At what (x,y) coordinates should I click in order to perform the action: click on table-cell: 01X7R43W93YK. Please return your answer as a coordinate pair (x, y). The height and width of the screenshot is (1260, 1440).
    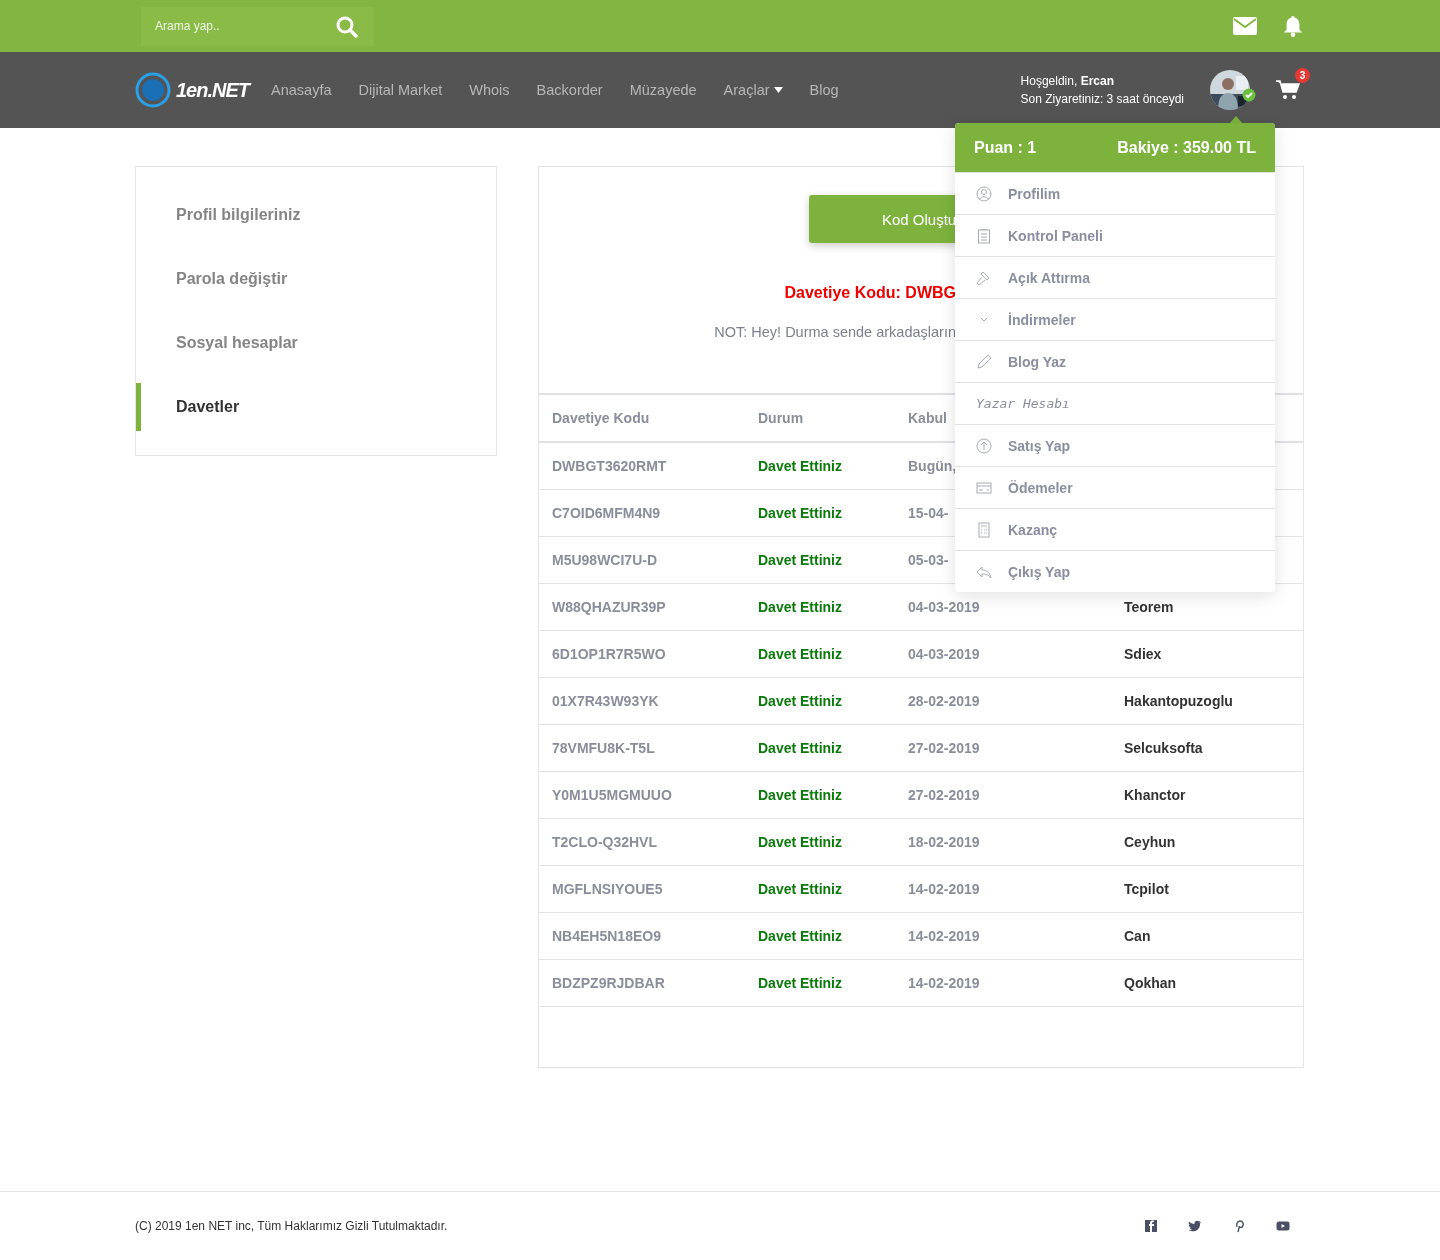
    Looking at the image, I should click on (605, 701).